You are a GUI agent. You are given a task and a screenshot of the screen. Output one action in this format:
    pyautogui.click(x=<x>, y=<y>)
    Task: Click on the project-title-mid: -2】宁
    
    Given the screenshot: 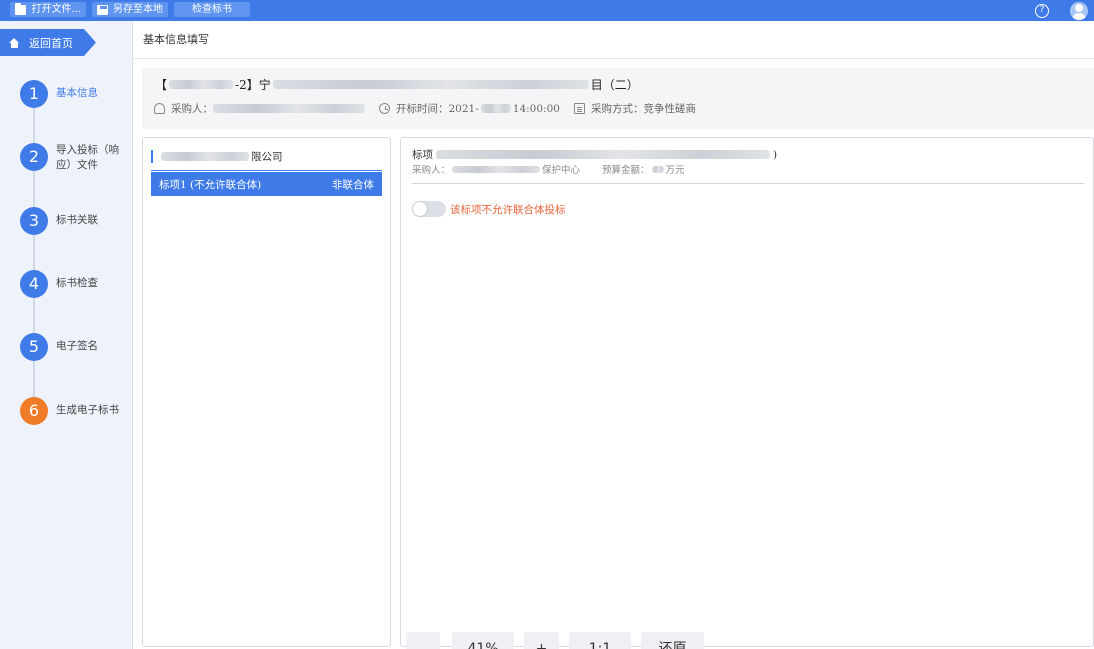 What is the action you would take?
    pyautogui.click(x=253, y=85)
    